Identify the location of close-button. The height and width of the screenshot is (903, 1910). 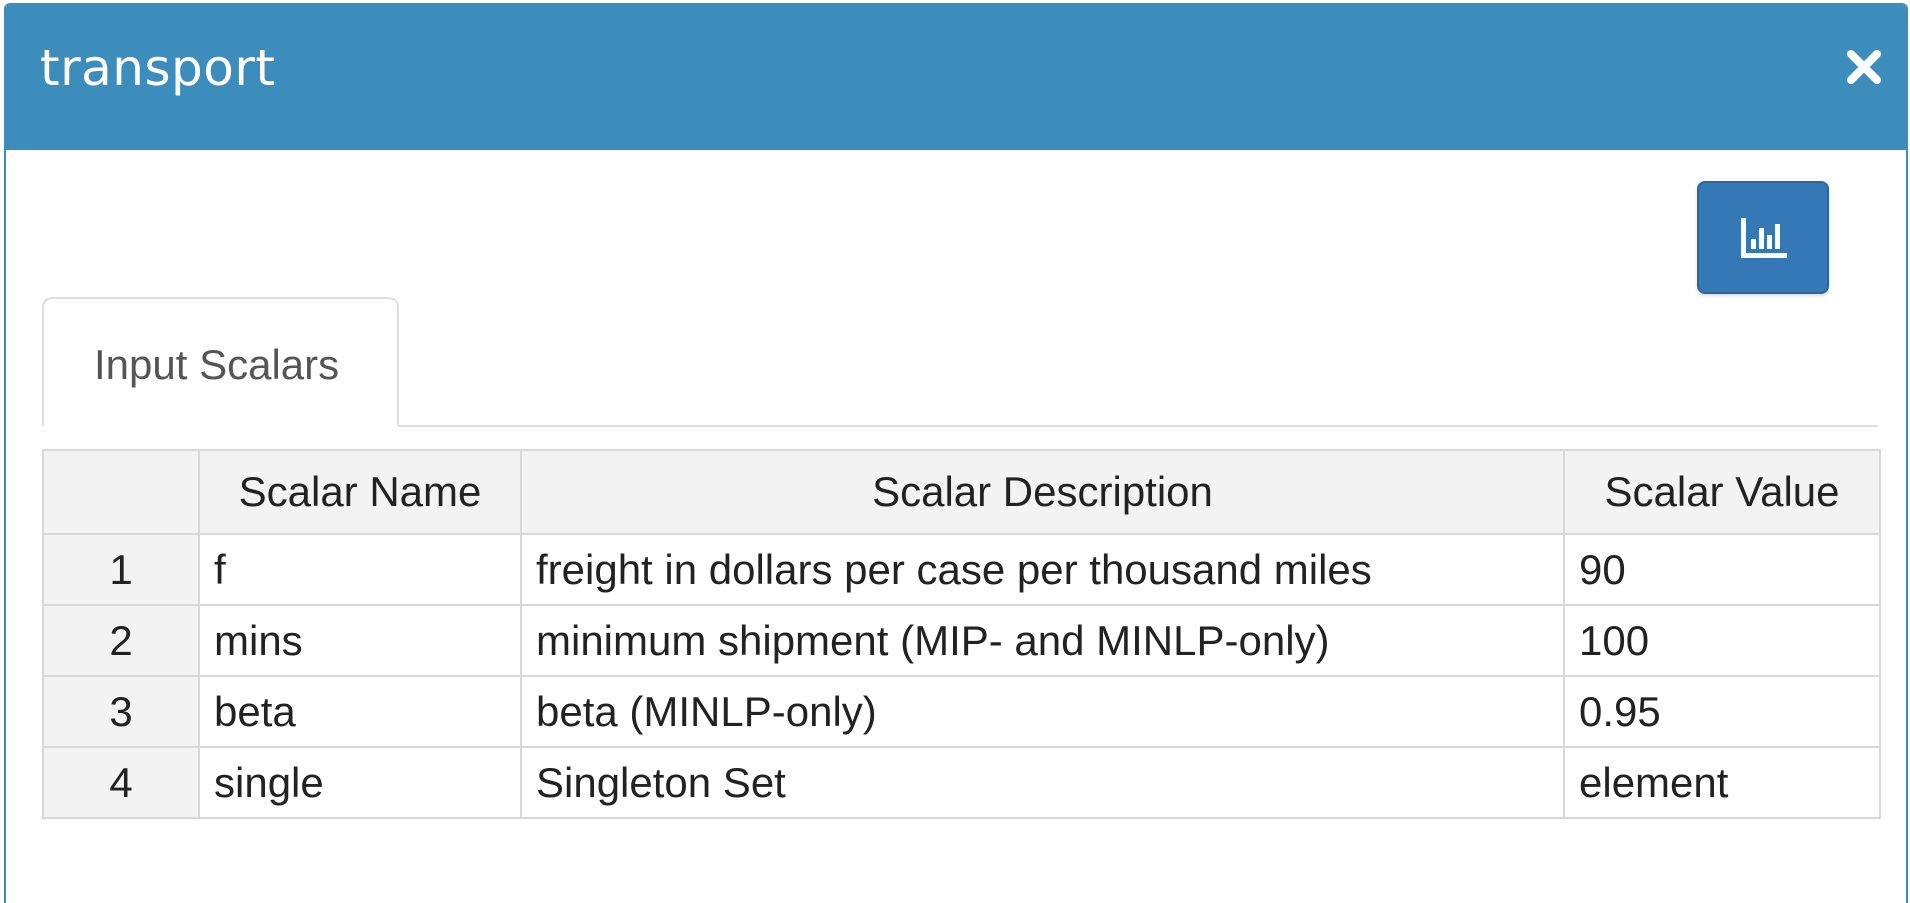
(1864, 67).